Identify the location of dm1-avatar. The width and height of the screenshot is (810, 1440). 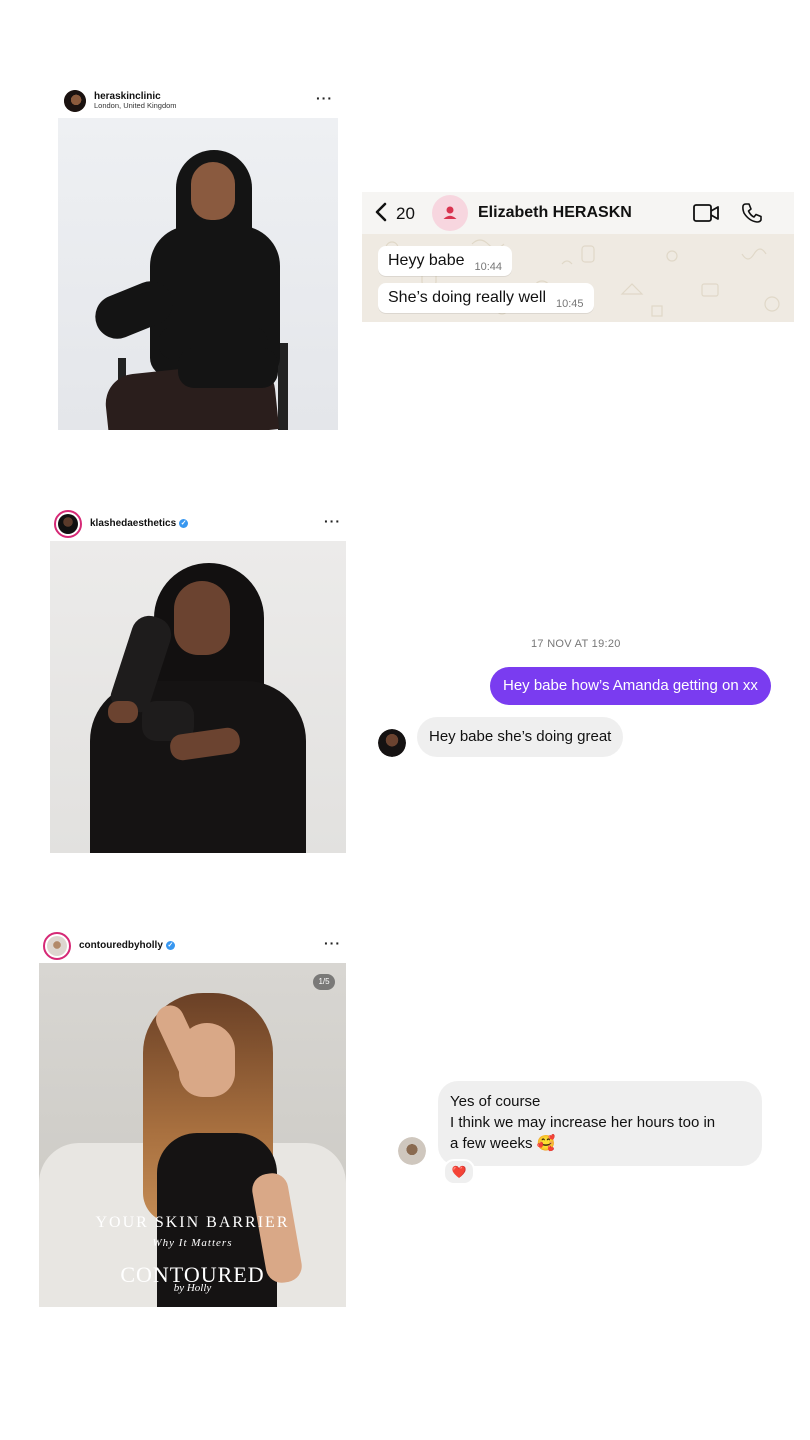
(392, 743).